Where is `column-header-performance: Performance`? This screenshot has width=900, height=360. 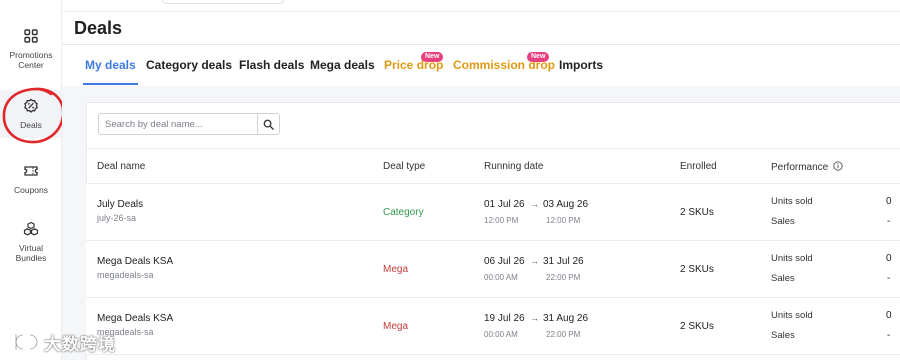
column-header-performance: Performance is located at coordinates (807, 167).